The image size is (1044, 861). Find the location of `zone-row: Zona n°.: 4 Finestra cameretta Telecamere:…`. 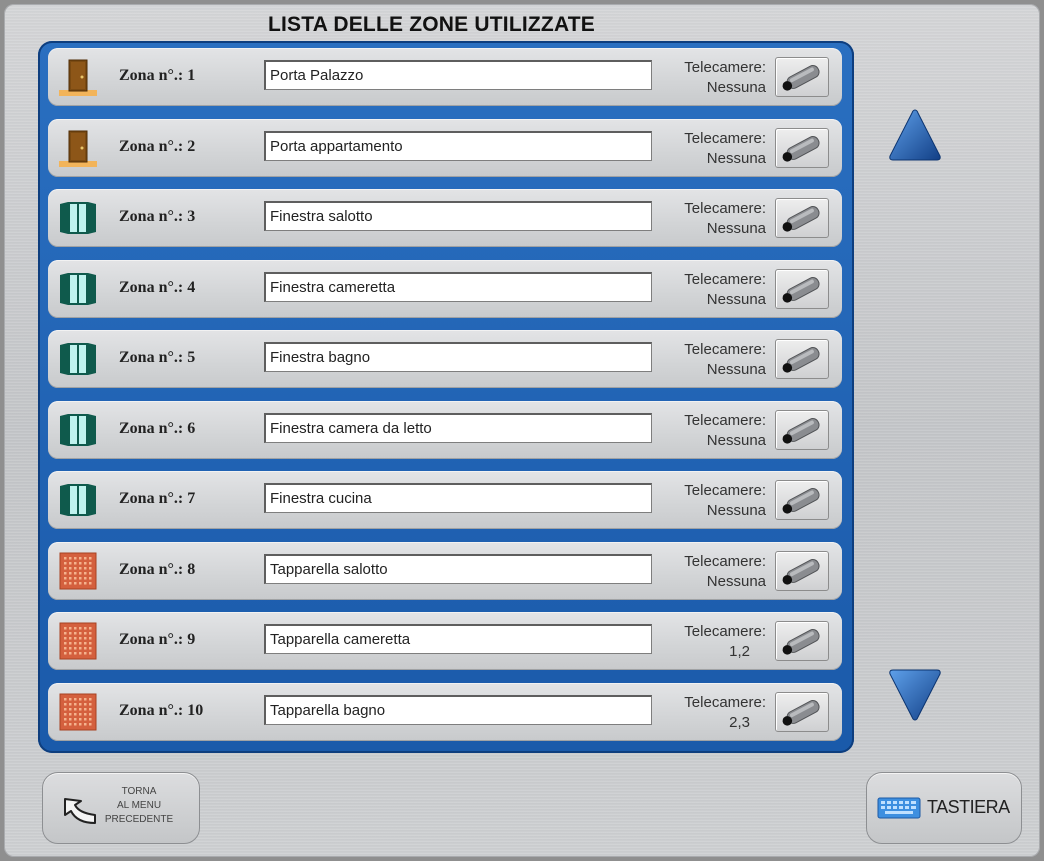

zone-row: Zona n°.: 4 Finestra cameretta Telecamere:… is located at coordinates (445, 288).